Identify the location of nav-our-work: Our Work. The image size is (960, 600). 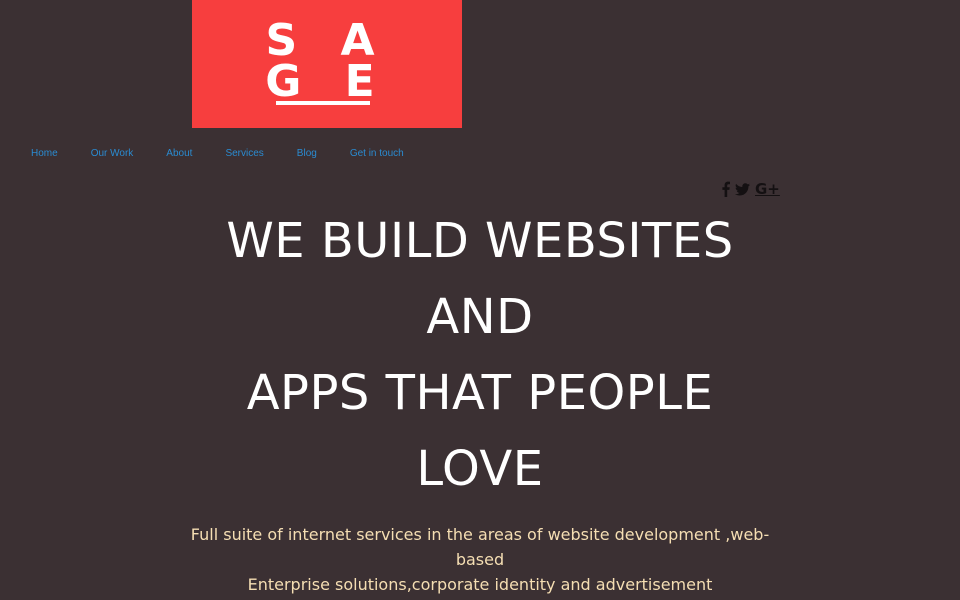
(112, 153).